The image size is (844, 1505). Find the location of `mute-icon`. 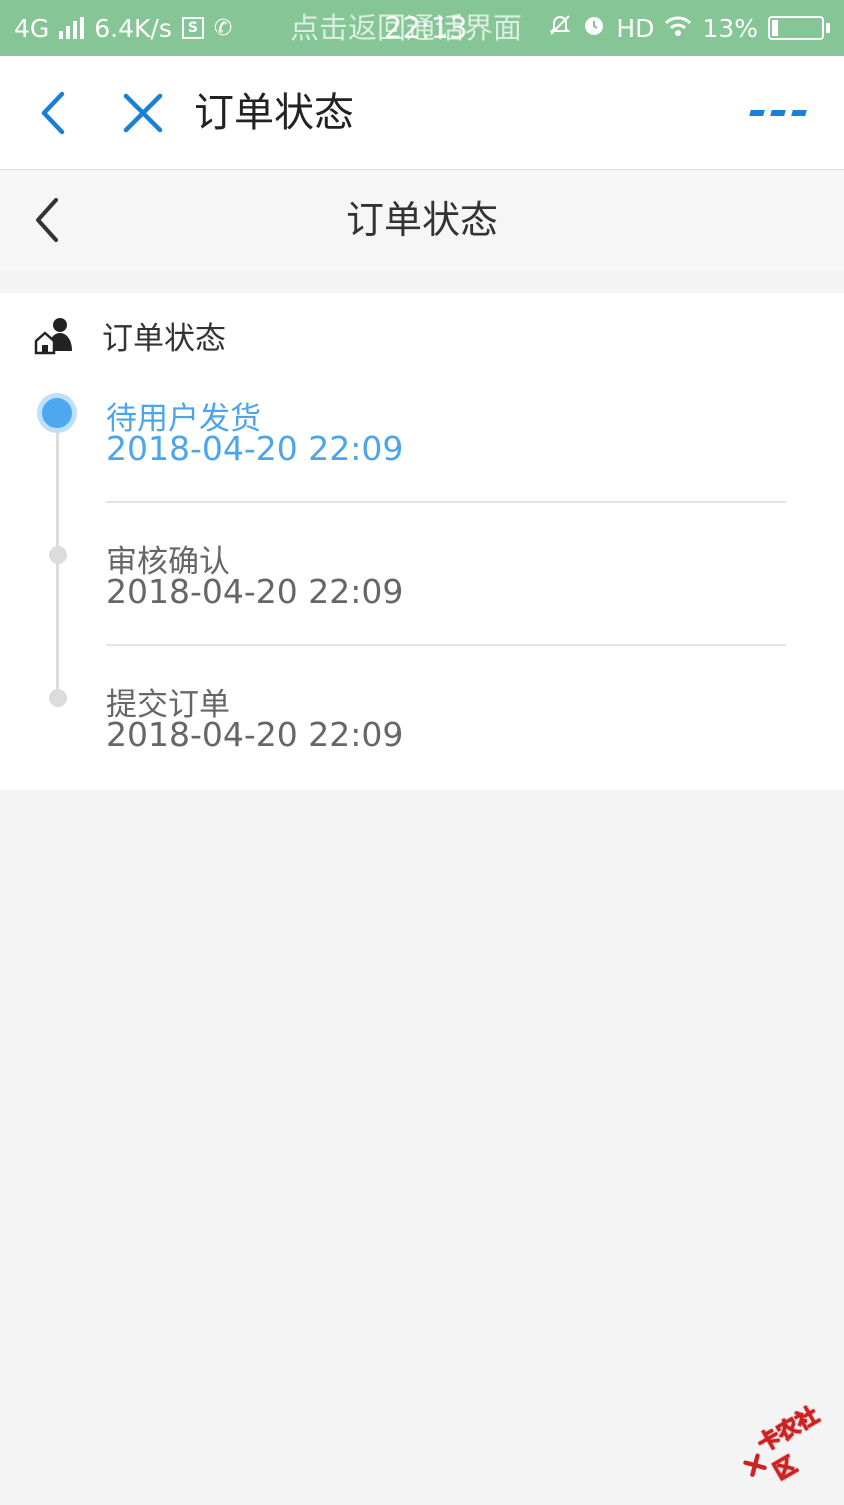

mute-icon is located at coordinates (560, 28).